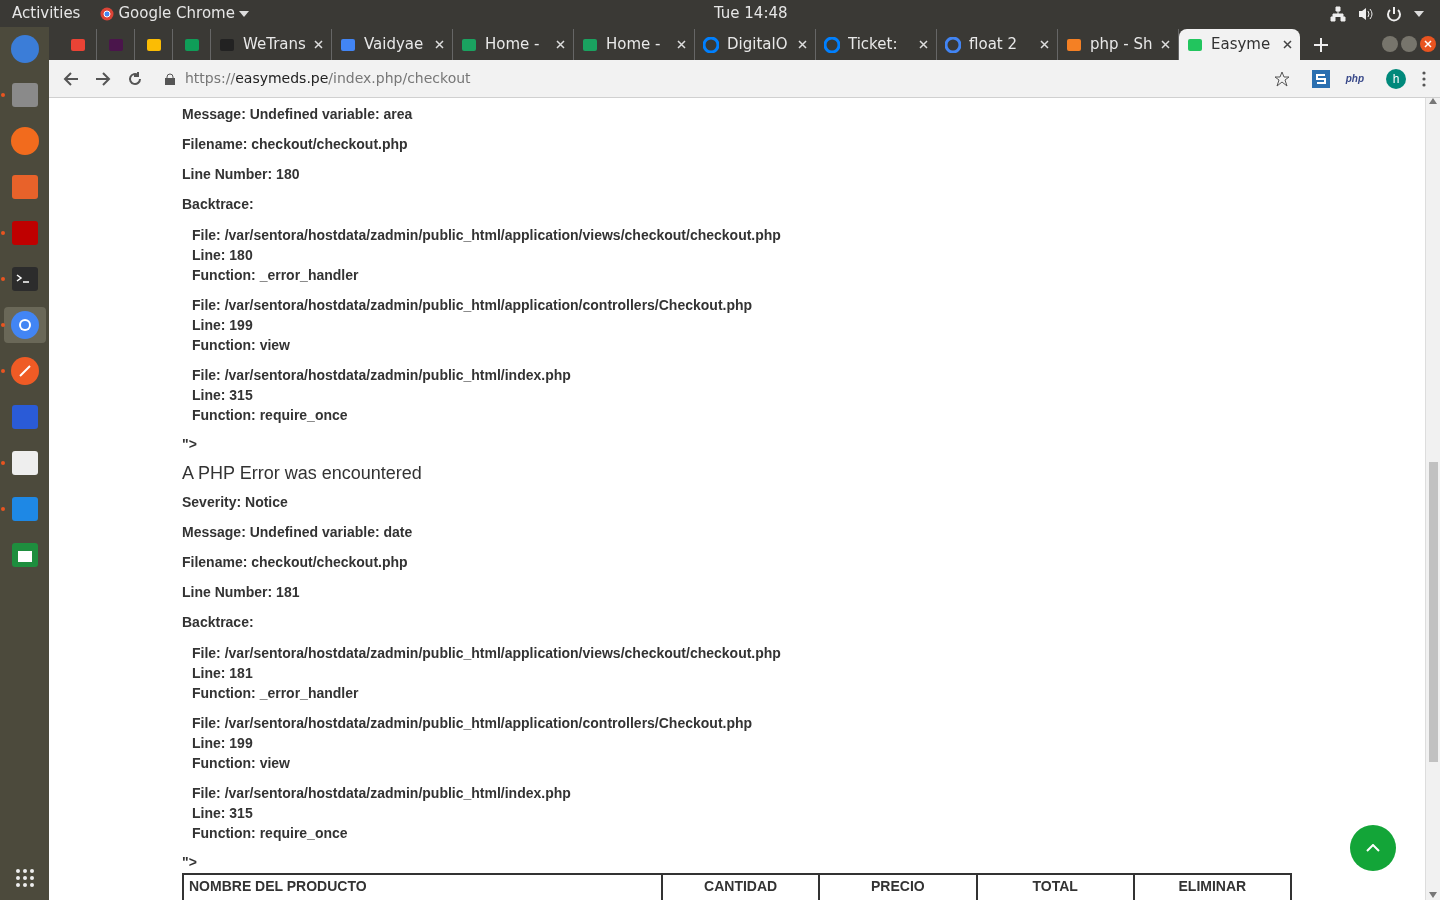 This screenshot has width=1440, height=900. What do you see at coordinates (278, 886) in the screenshot?
I see `column-header: NOMBRE DEL PRODUCTO` at bounding box center [278, 886].